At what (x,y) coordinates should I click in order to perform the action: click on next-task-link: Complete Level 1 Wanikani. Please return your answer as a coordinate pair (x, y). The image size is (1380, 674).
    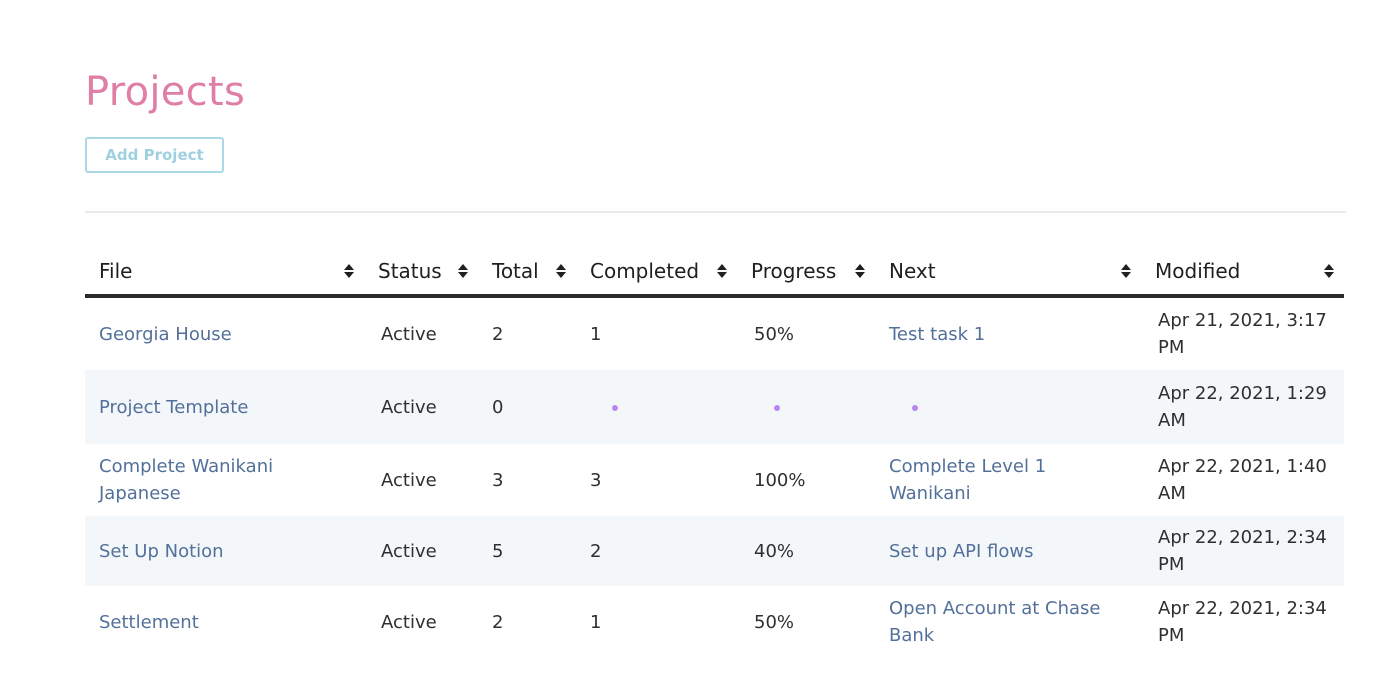
    Looking at the image, I should click on (967, 480).